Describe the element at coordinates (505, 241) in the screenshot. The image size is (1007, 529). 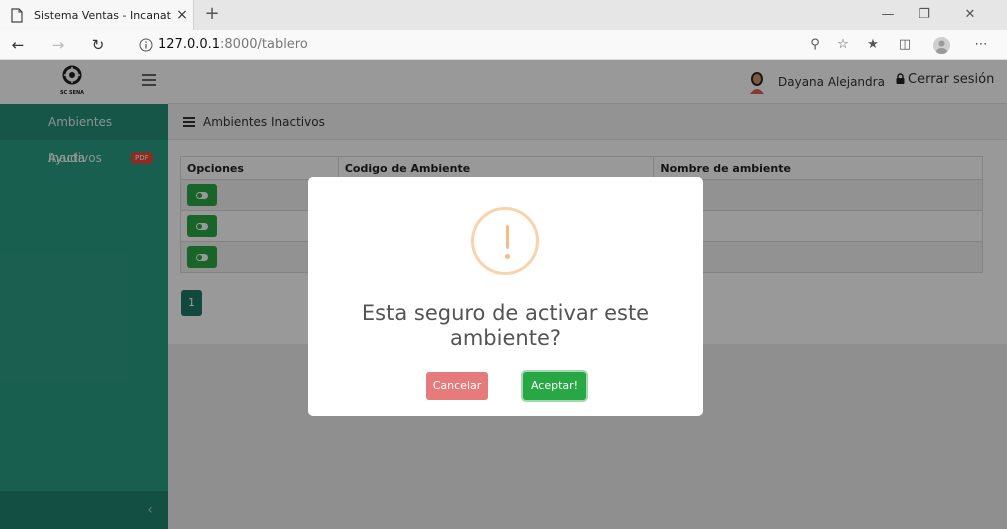
I see `warning-icon` at that location.